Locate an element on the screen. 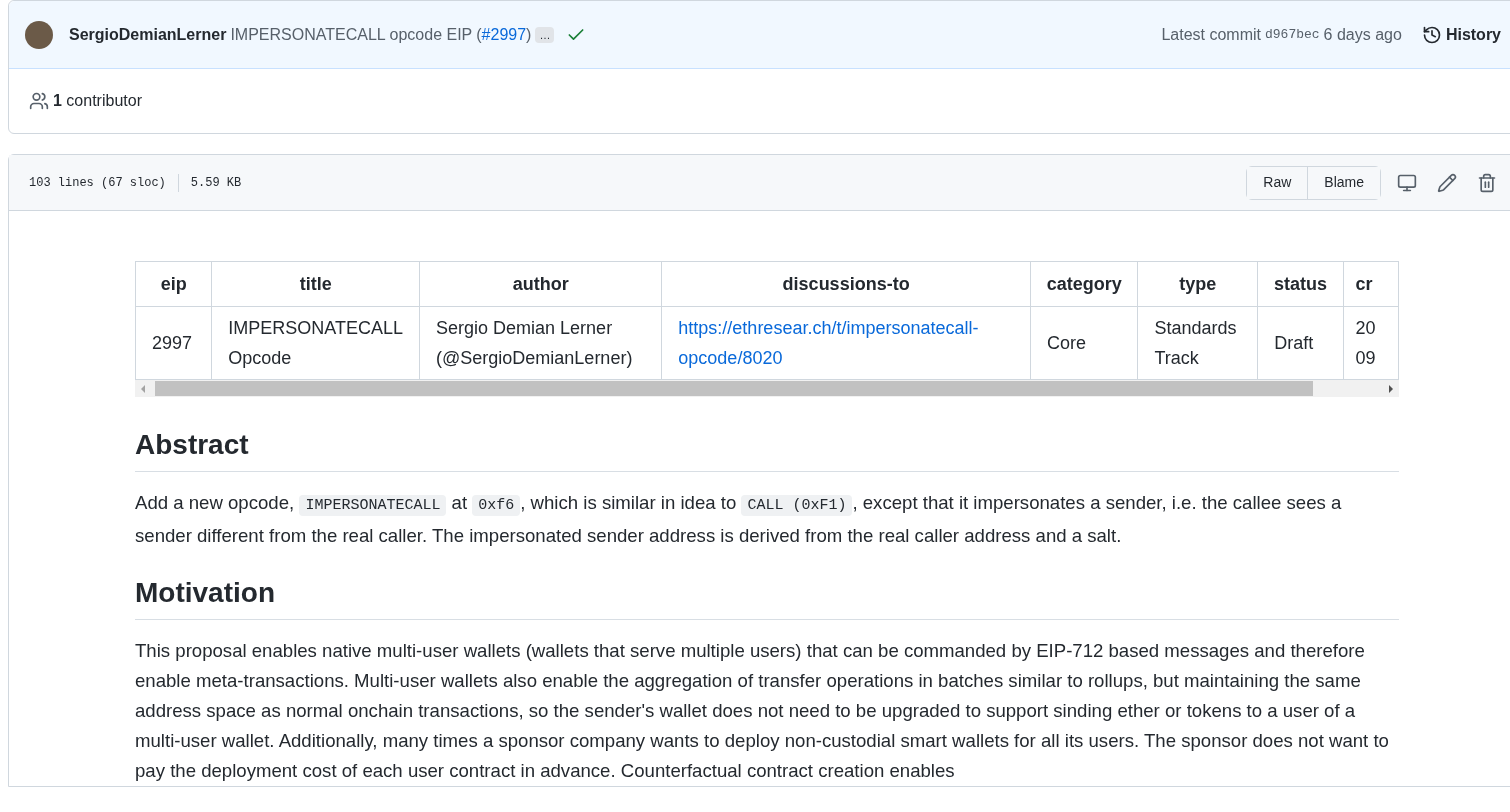 This screenshot has height=812, width=1510. commit-sha: d967bec is located at coordinates (1292, 34).